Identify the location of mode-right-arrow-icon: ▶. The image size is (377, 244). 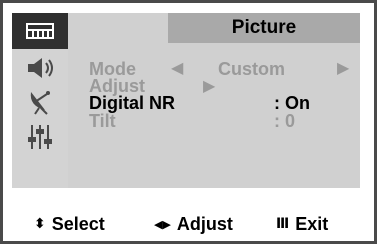
(343, 69).